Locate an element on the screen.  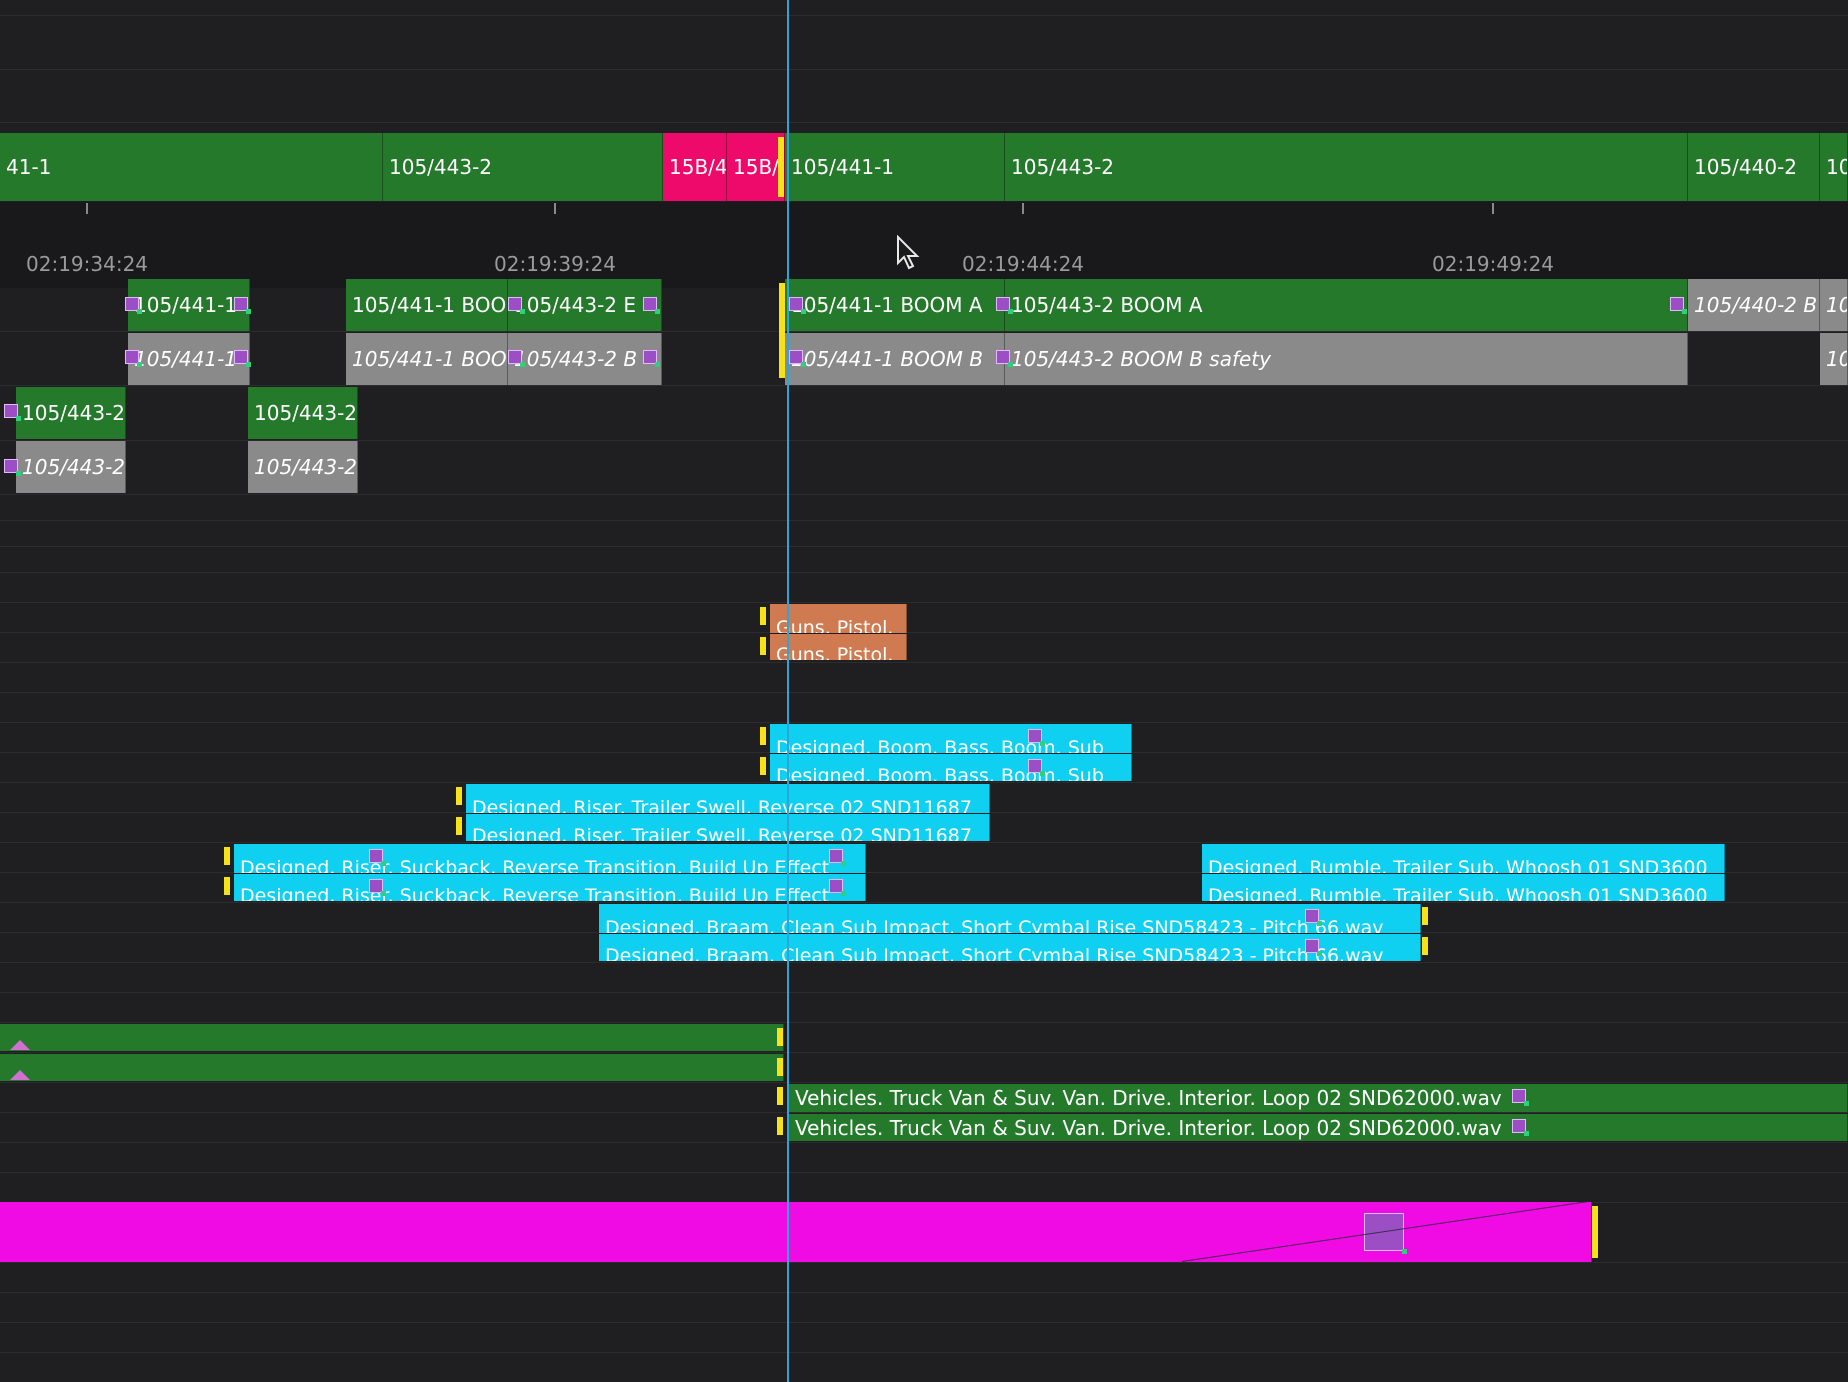
video-clip: 15B/ is located at coordinates (756, 167).